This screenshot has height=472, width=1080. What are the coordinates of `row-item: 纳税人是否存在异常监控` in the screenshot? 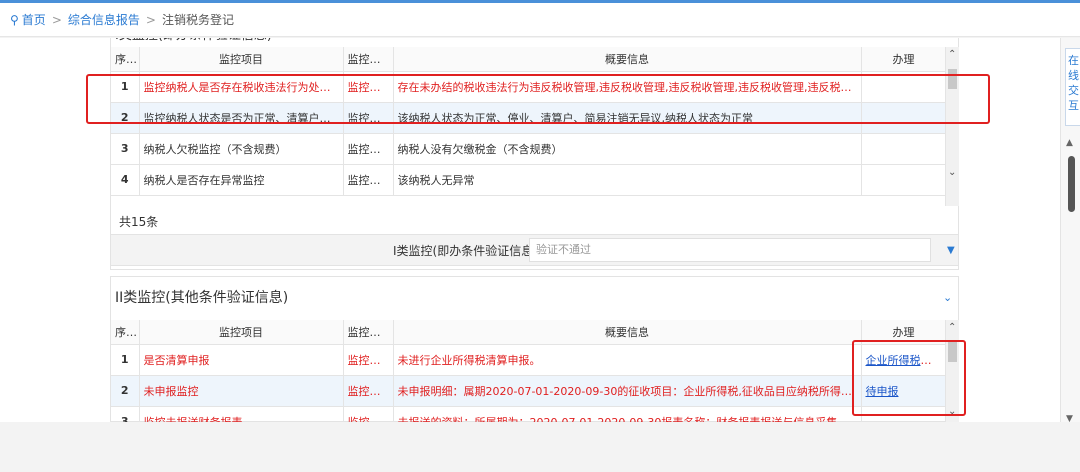 It's located at (241, 180).